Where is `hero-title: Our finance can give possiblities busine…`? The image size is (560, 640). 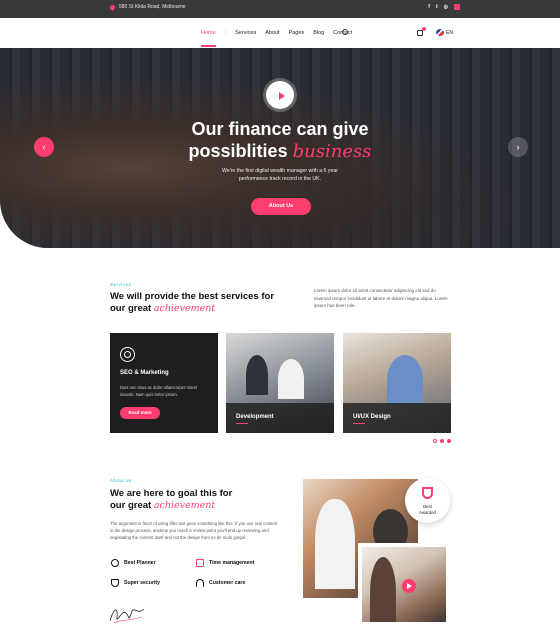 hero-title: Our finance can give possiblities busine… is located at coordinates (280, 140).